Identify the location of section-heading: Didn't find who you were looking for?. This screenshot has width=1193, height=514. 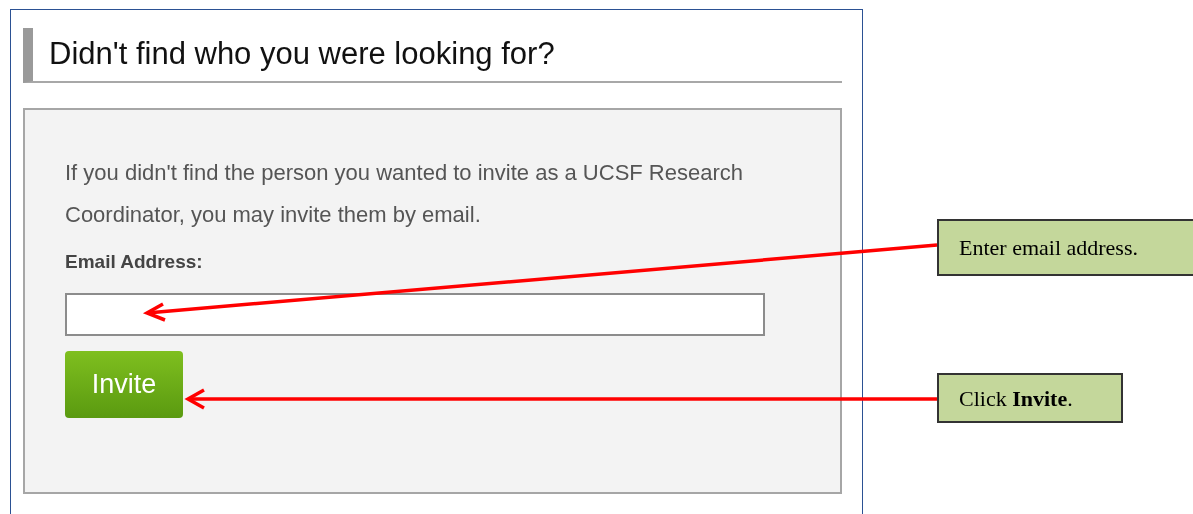
(432, 55).